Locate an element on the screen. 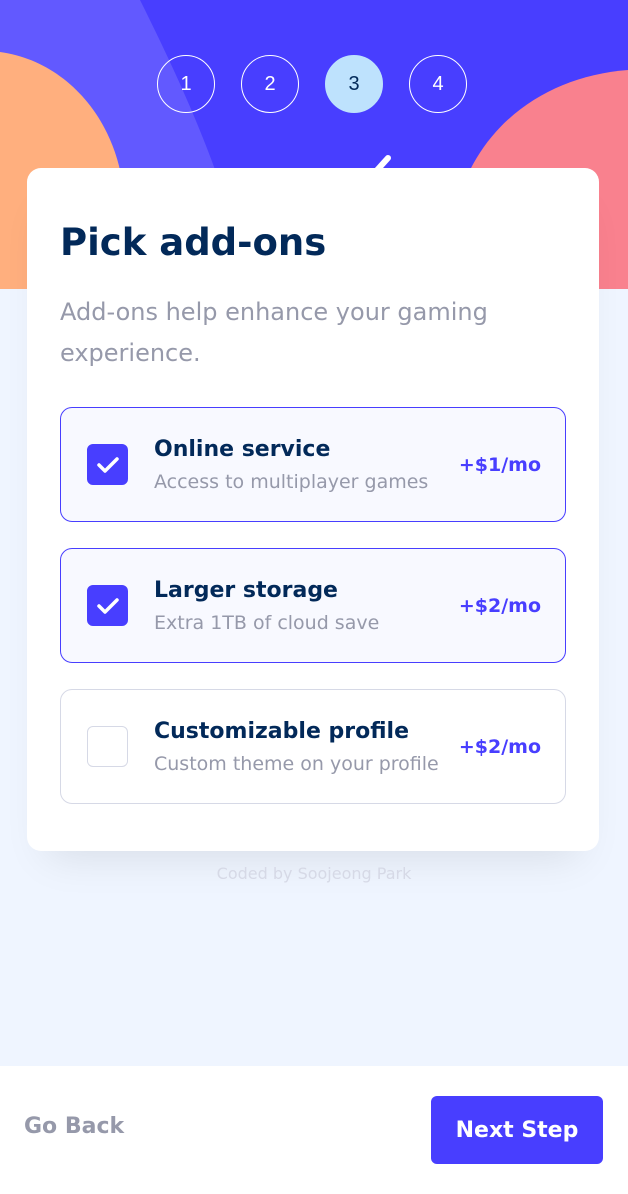 The height and width of the screenshot is (1194, 628). addon-description: Extra 1TB of cloud save is located at coordinates (267, 622).